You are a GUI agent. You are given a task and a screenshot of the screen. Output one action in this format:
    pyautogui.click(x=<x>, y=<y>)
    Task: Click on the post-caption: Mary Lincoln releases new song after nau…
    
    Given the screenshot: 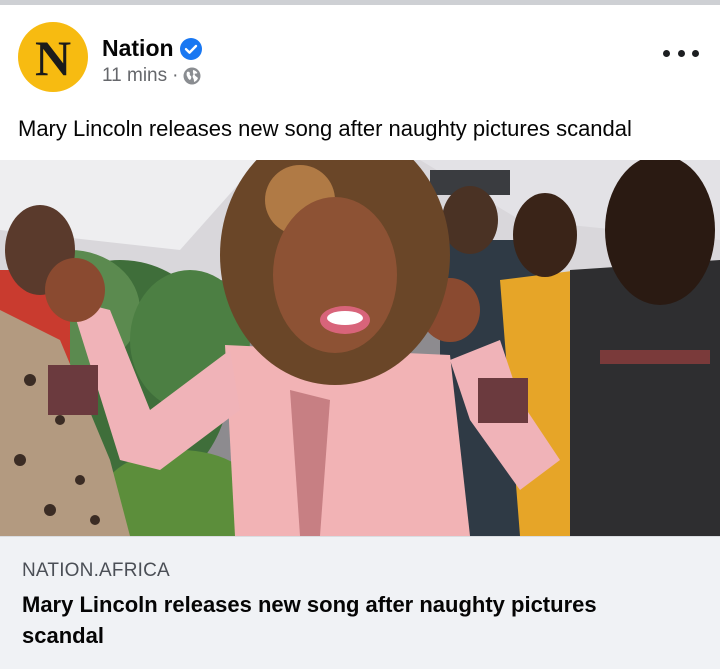 What is the action you would take?
    pyautogui.click(x=325, y=128)
    